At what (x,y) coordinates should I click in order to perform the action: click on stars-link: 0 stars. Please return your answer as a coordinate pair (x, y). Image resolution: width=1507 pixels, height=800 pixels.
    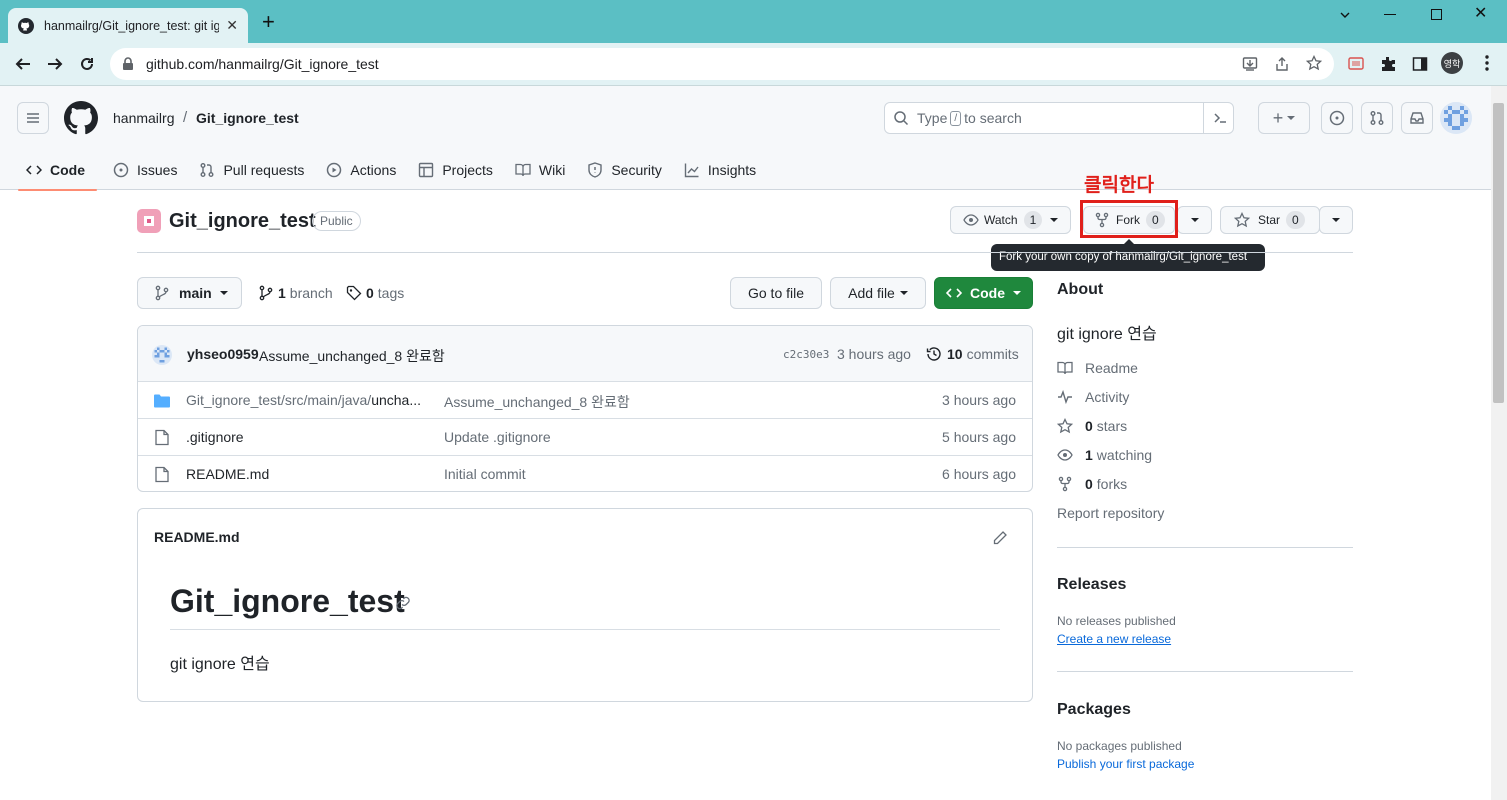
    Looking at the image, I should click on (1092, 426).